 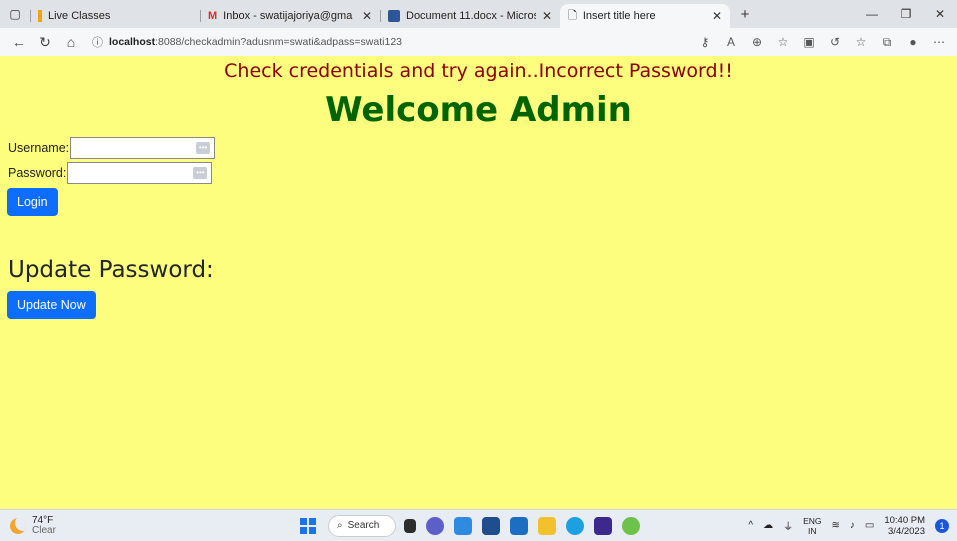 I want to click on taskbar-apps, so click(x=522, y=525).